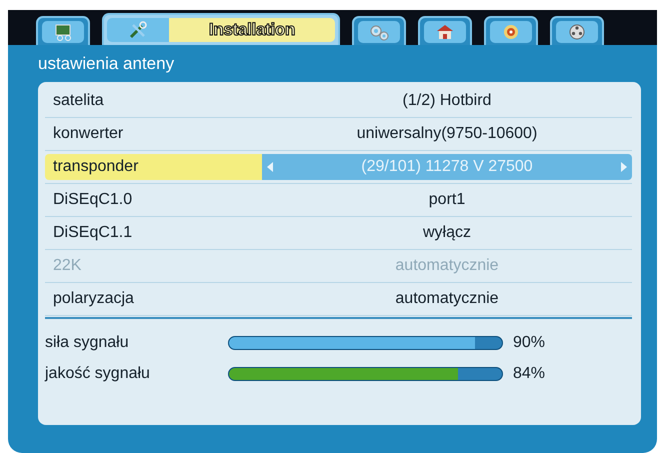 This screenshot has width=665, height=453. What do you see at coordinates (153, 233) in the screenshot?
I see `setting-label: DiSEqC1.1` at bounding box center [153, 233].